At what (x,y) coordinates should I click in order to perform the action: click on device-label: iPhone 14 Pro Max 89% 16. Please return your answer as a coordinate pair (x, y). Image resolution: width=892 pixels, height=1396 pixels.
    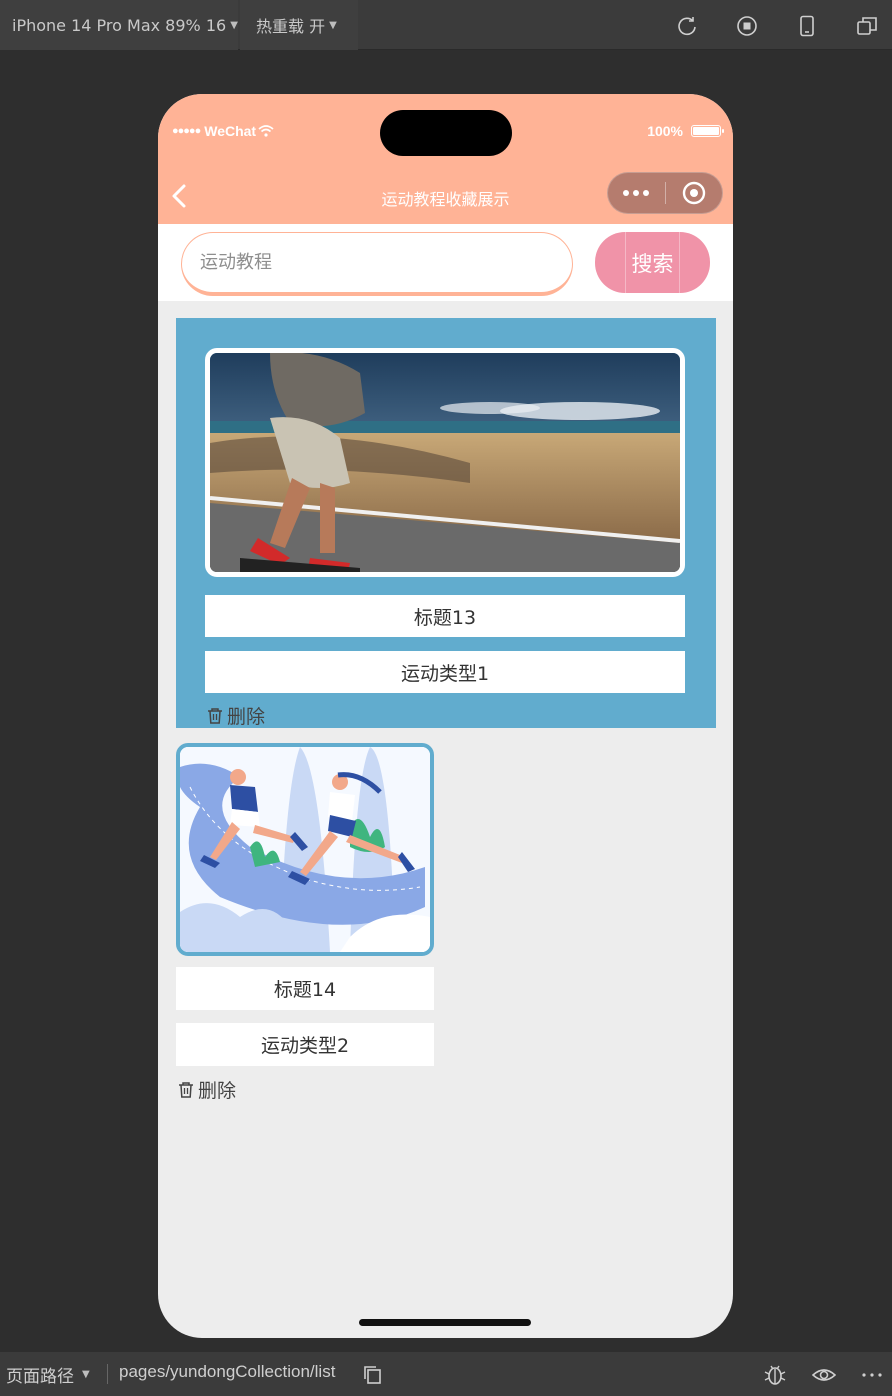
    Looking at the image, I should click on (119, 25).